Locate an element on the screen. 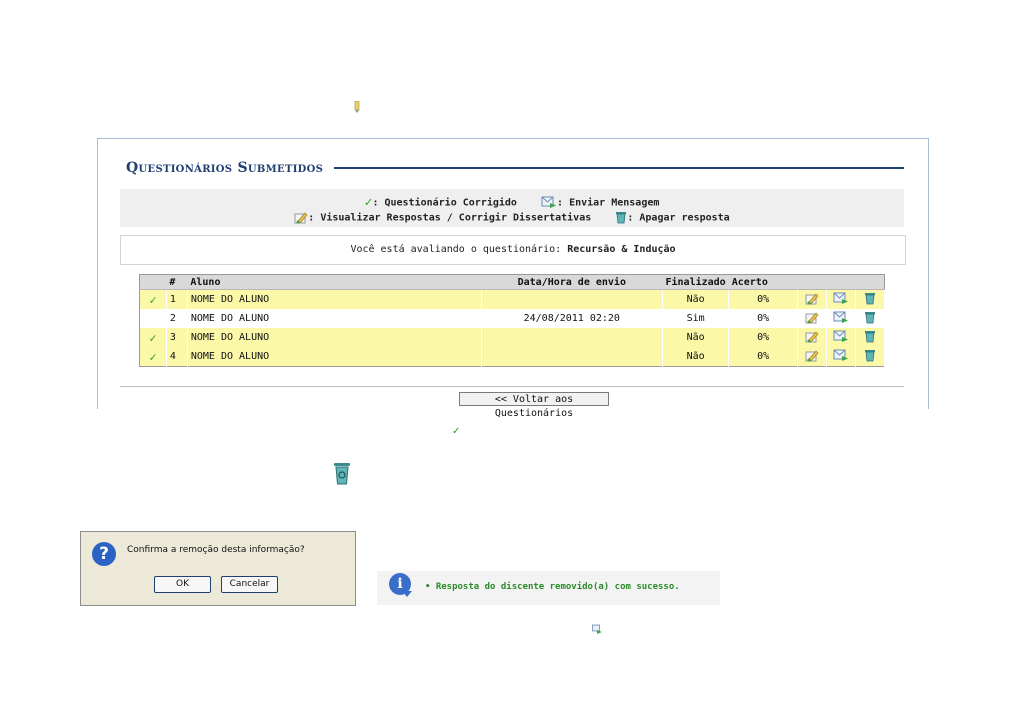 This screenshot has width=1024, height=724. title-rule is located at coordinates (619, 168).